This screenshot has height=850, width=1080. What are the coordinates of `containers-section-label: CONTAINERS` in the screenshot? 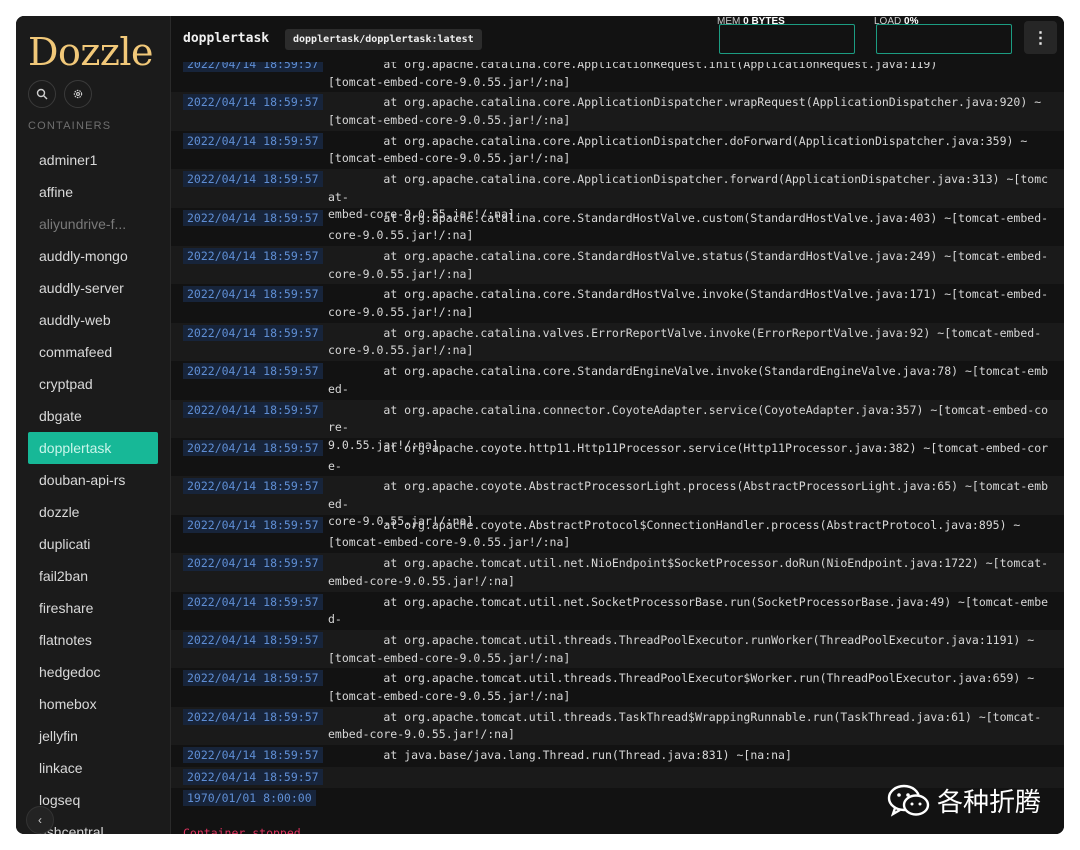 It's located at (70, 126).